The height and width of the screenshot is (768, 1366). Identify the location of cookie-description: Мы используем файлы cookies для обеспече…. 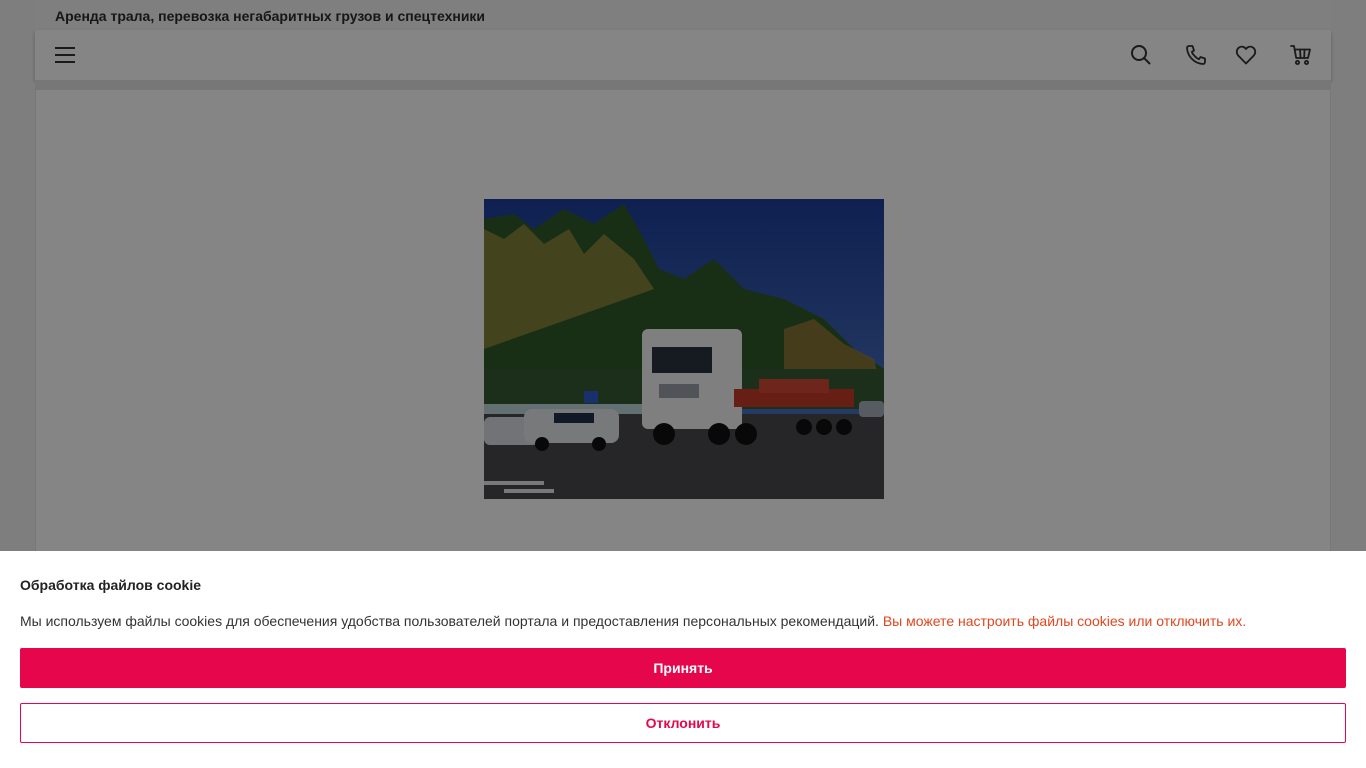
(449, 621).